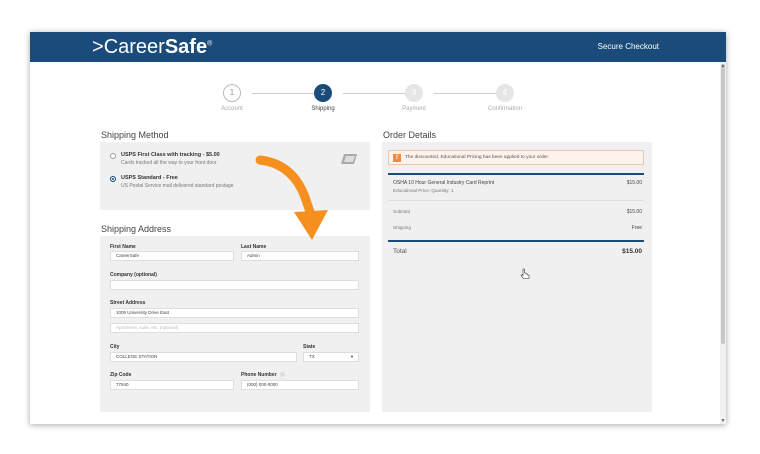  I want to click on step-number: 1, so click(232, 93).